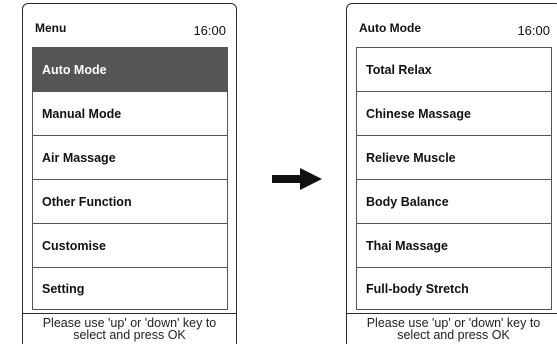 This screenshot has height=344, width=557. Describe the element at coordinates (533, 30) in the screenshot. I see `auto-mode-clock: 16:00` at that location.